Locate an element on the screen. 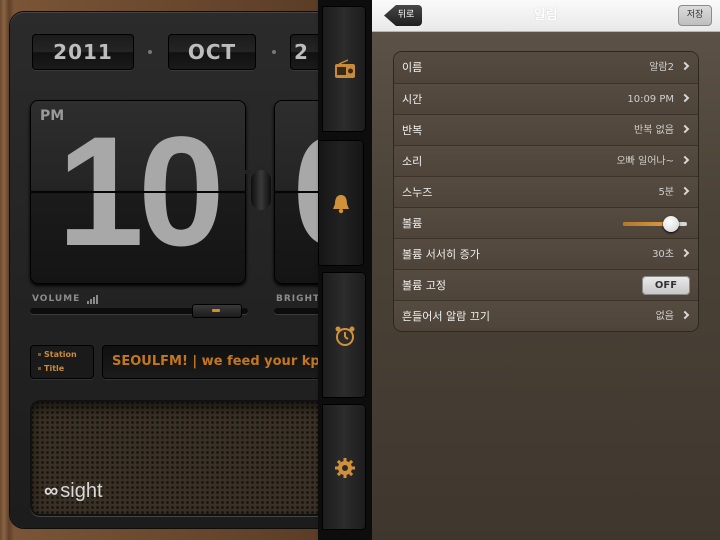  save-button: 저장 is located at coordinates (695, 15).